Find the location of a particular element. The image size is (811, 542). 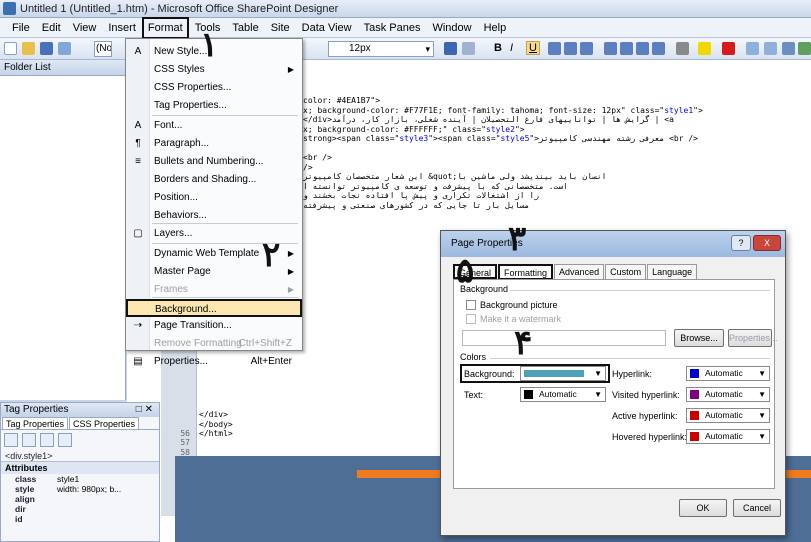

align-left-icon is located at coordinates (554, 48).